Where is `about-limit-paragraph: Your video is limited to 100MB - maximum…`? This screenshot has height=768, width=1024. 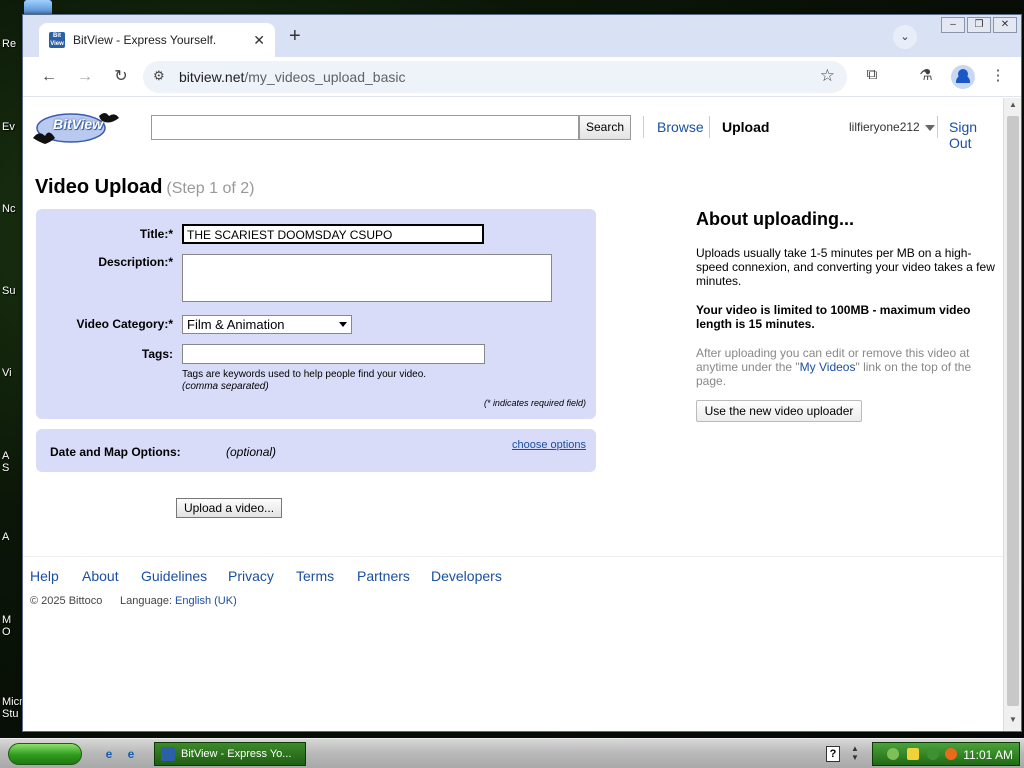
about-limit-paragraph: Your video is limited to 100MB - maximum… is located at coordinates (833, 317).